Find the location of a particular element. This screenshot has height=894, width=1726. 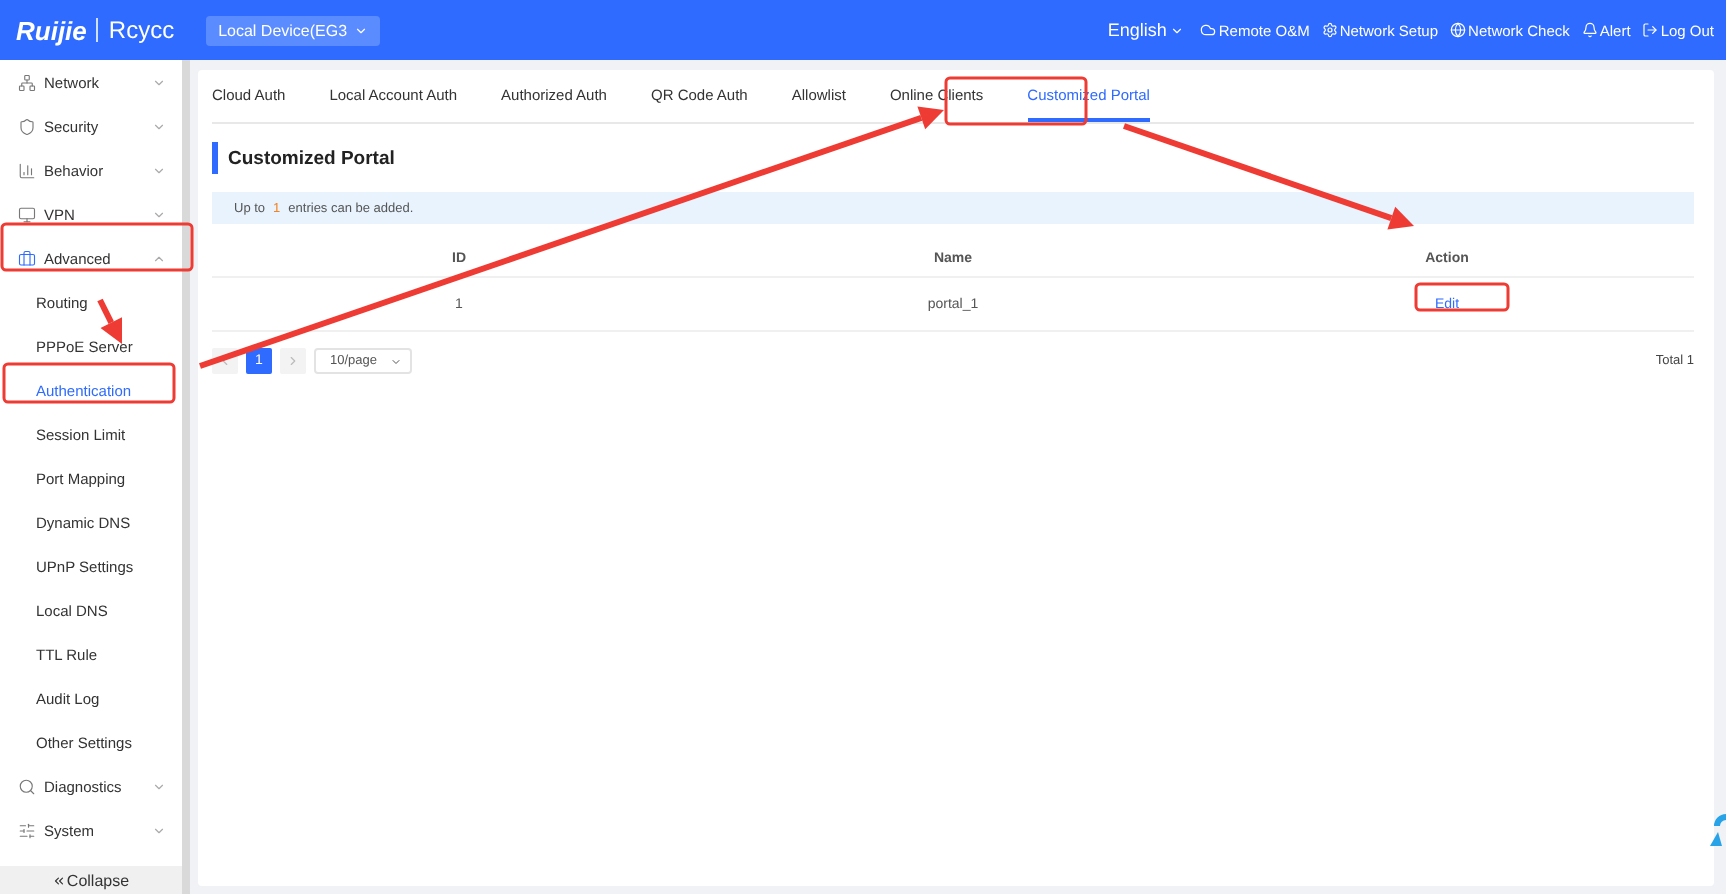

double-chevron-left-icon is located at coordinates (59, 880).